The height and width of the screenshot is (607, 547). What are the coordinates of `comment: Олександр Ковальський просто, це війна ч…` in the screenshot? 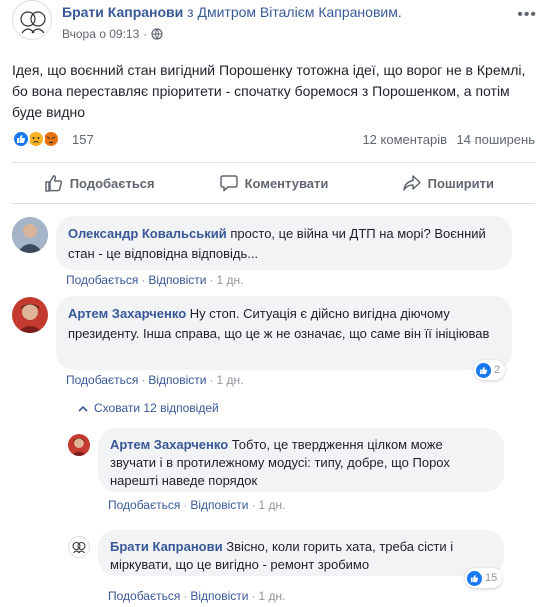 It's located at (273, 252).